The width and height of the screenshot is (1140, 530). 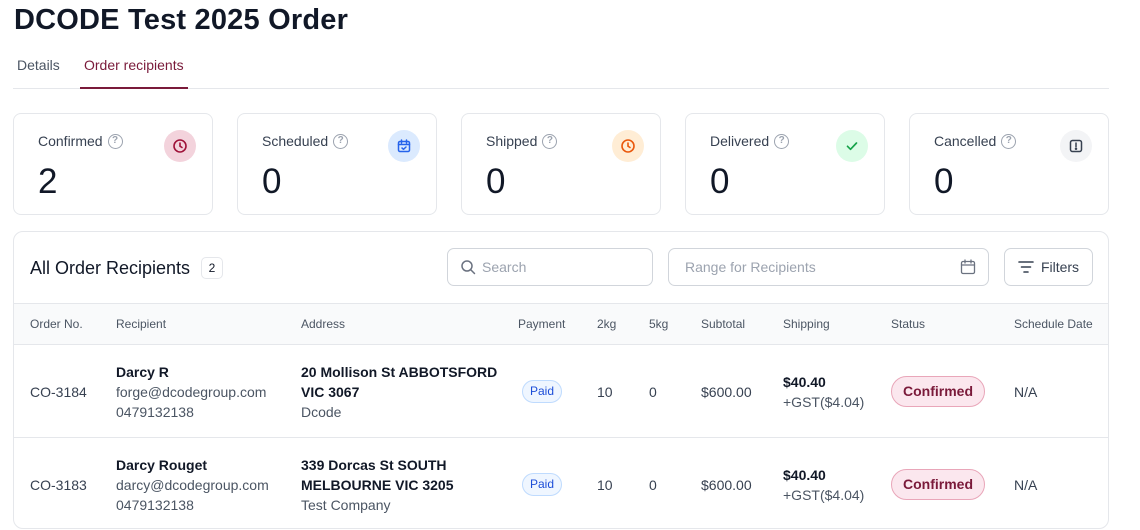 What do you see at coordinates (1076, 146) in the screenshot?
I see `alert-icon` at bounding box center [1076, 146].